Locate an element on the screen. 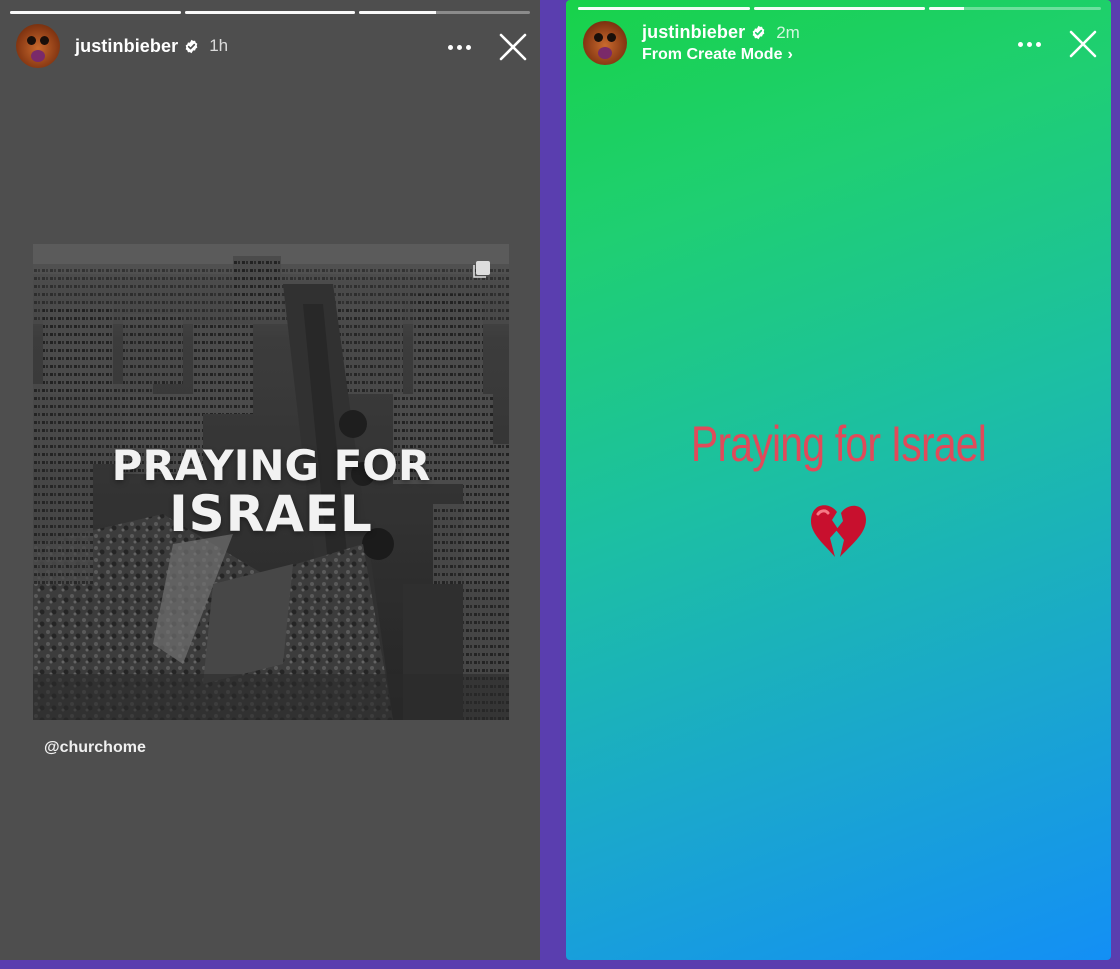  post-title-line-2: ISRAEL is located at coordinates (271, 514).